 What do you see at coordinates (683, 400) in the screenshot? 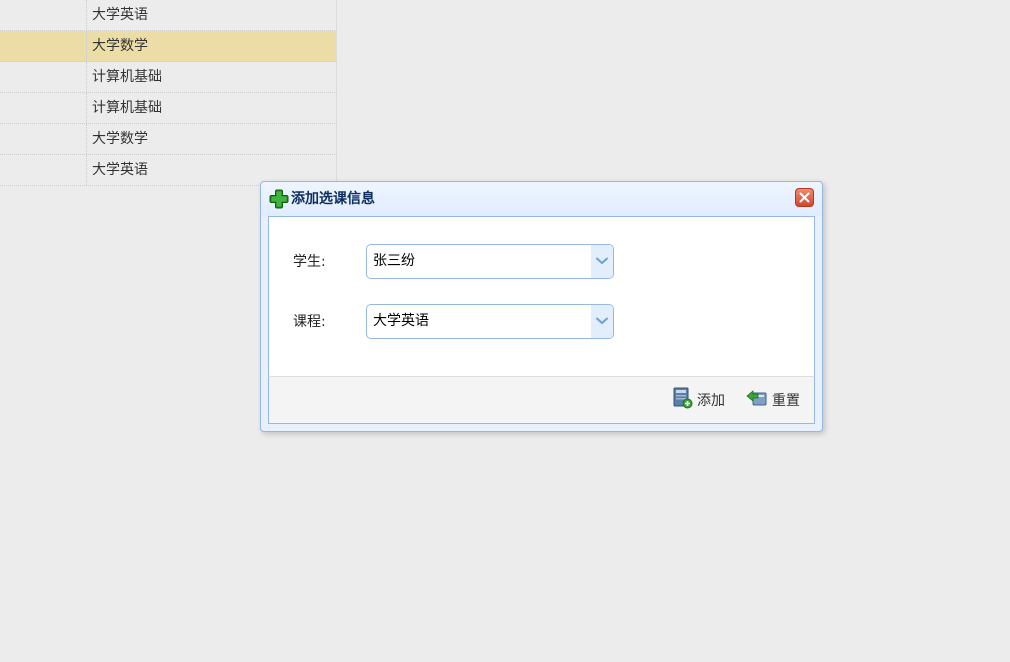
I see `add-document-icon` at bounding box center [683, 400].